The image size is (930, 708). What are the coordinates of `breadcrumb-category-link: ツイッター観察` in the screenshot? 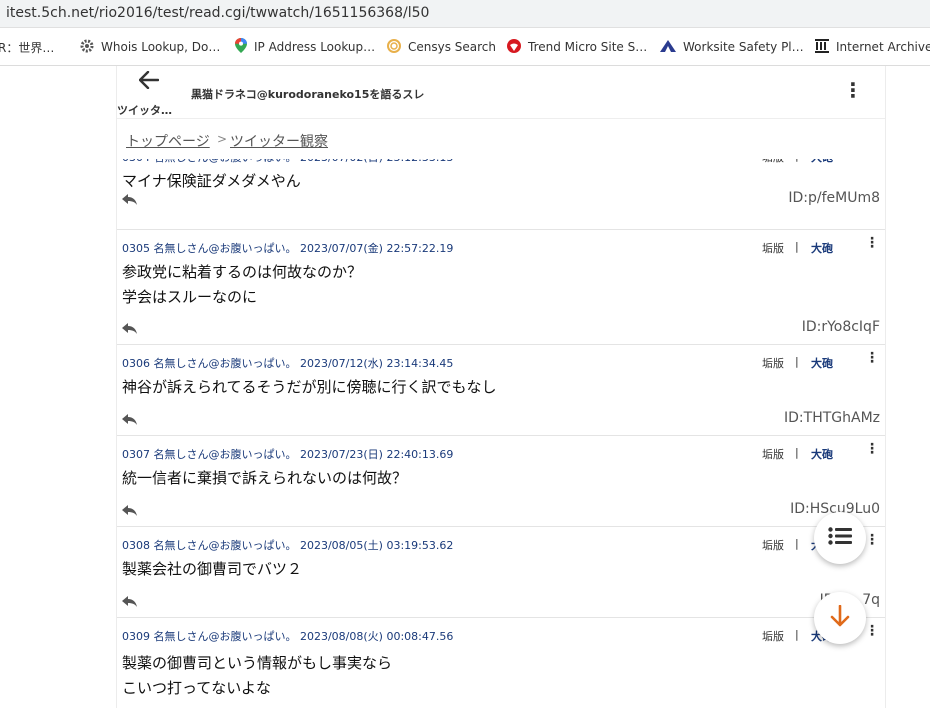 It's located at (279, 141).